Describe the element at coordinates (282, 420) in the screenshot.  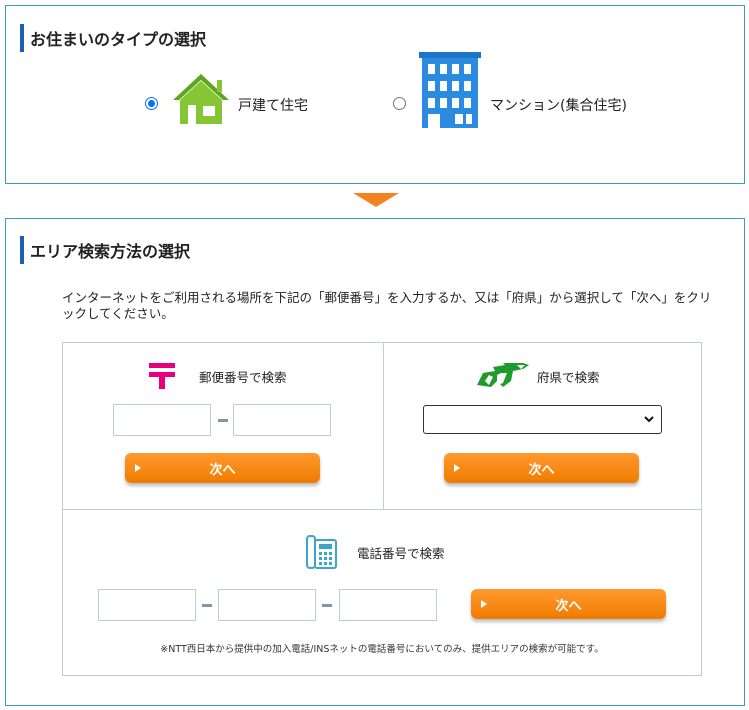
I see `postal-code-second-input` at that location.